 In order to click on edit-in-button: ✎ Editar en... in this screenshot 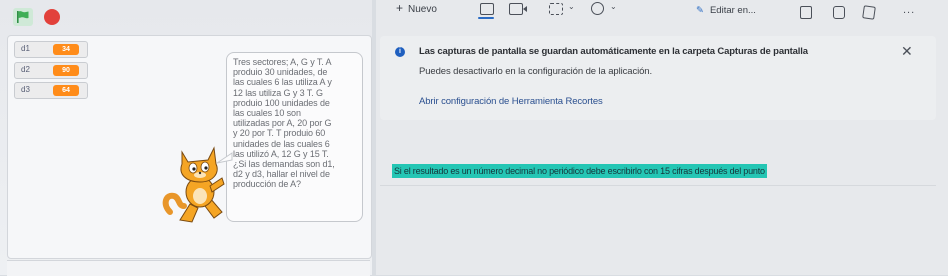, I will do `click(726, 10)`.